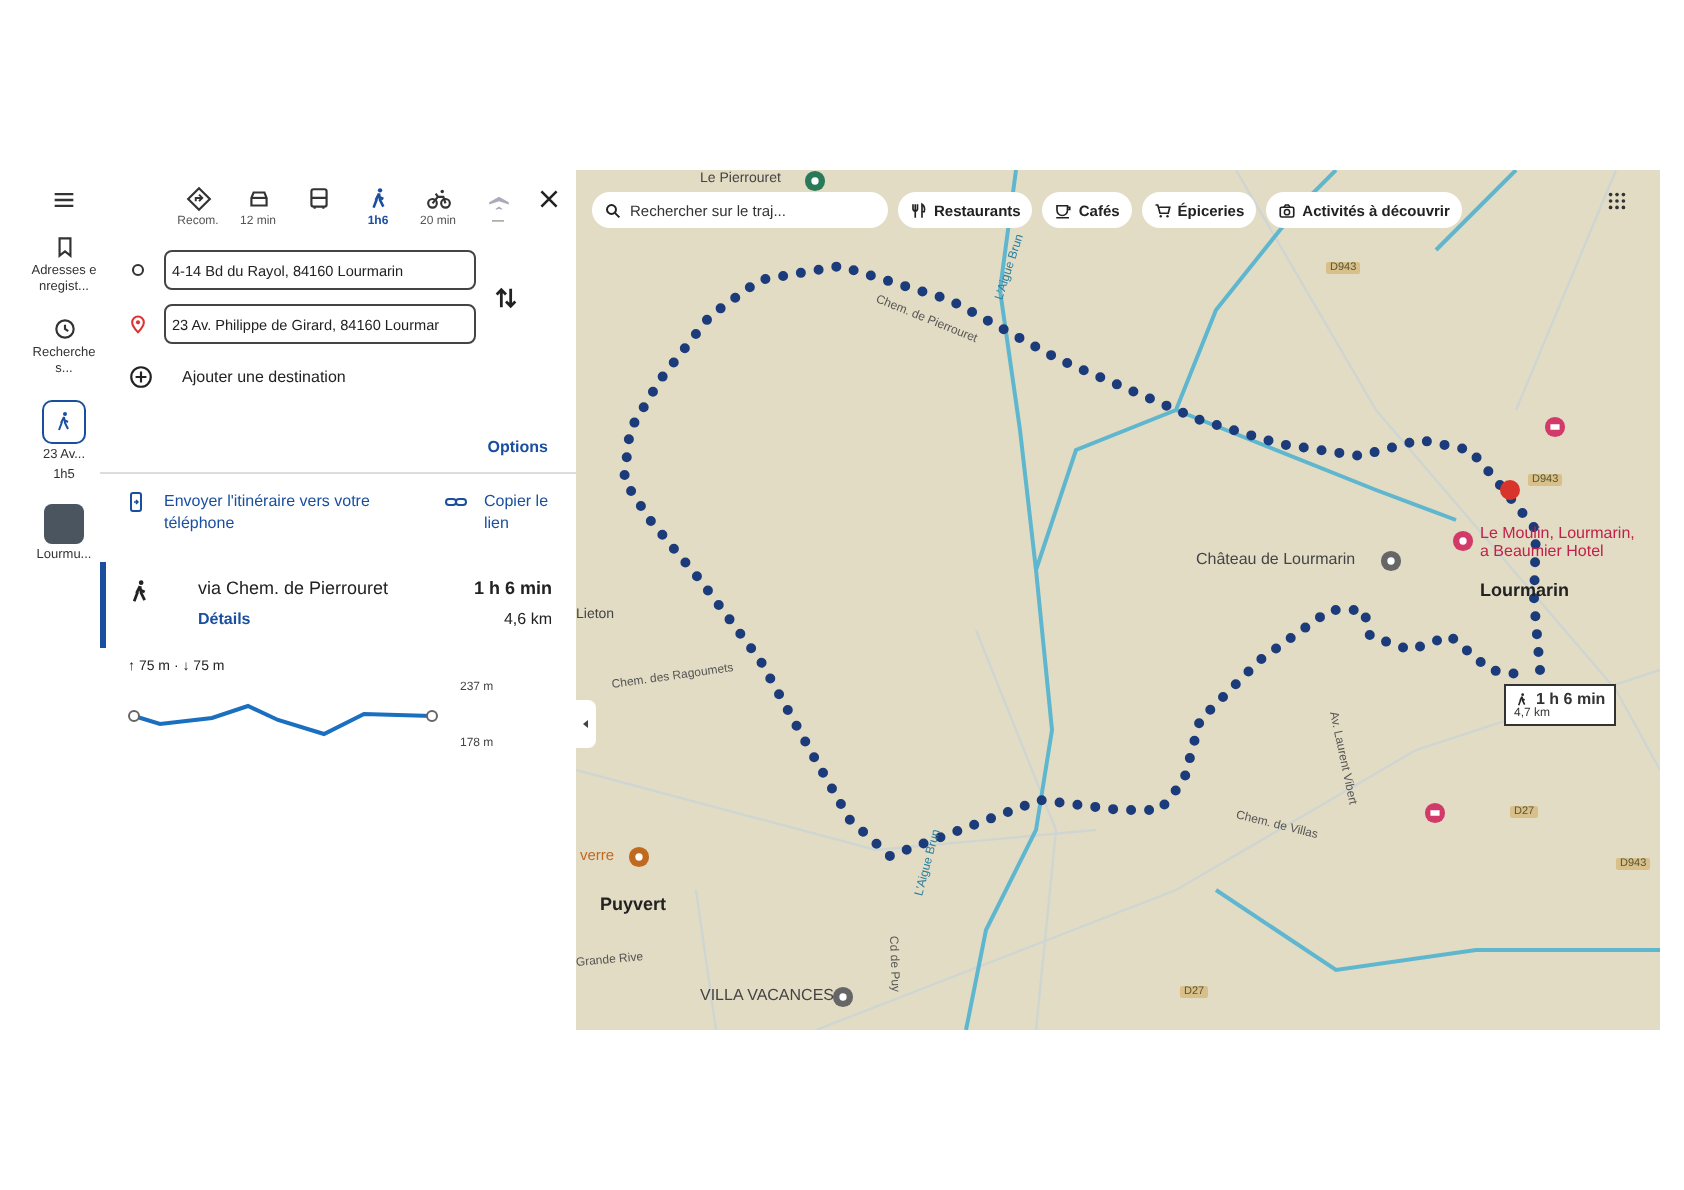  Describe the element at coordinates (64, 329) in the screenshot. I see `history-icon` at that location.